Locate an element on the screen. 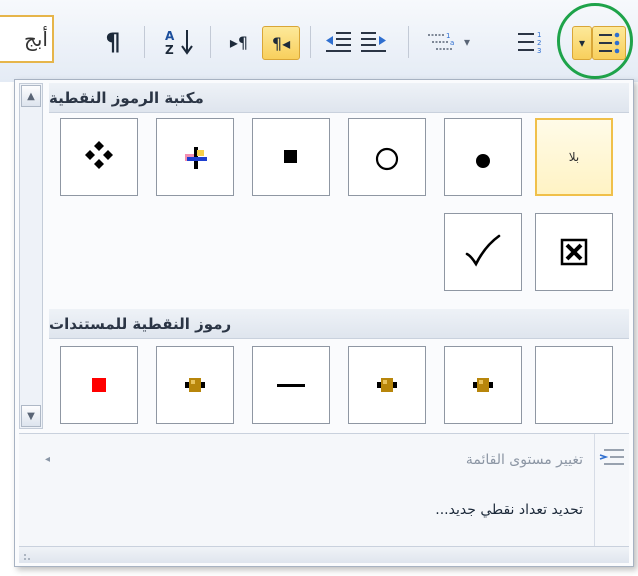 The image size is (638, 576). decrease-indent-icon is located at coordinates (338, 42).